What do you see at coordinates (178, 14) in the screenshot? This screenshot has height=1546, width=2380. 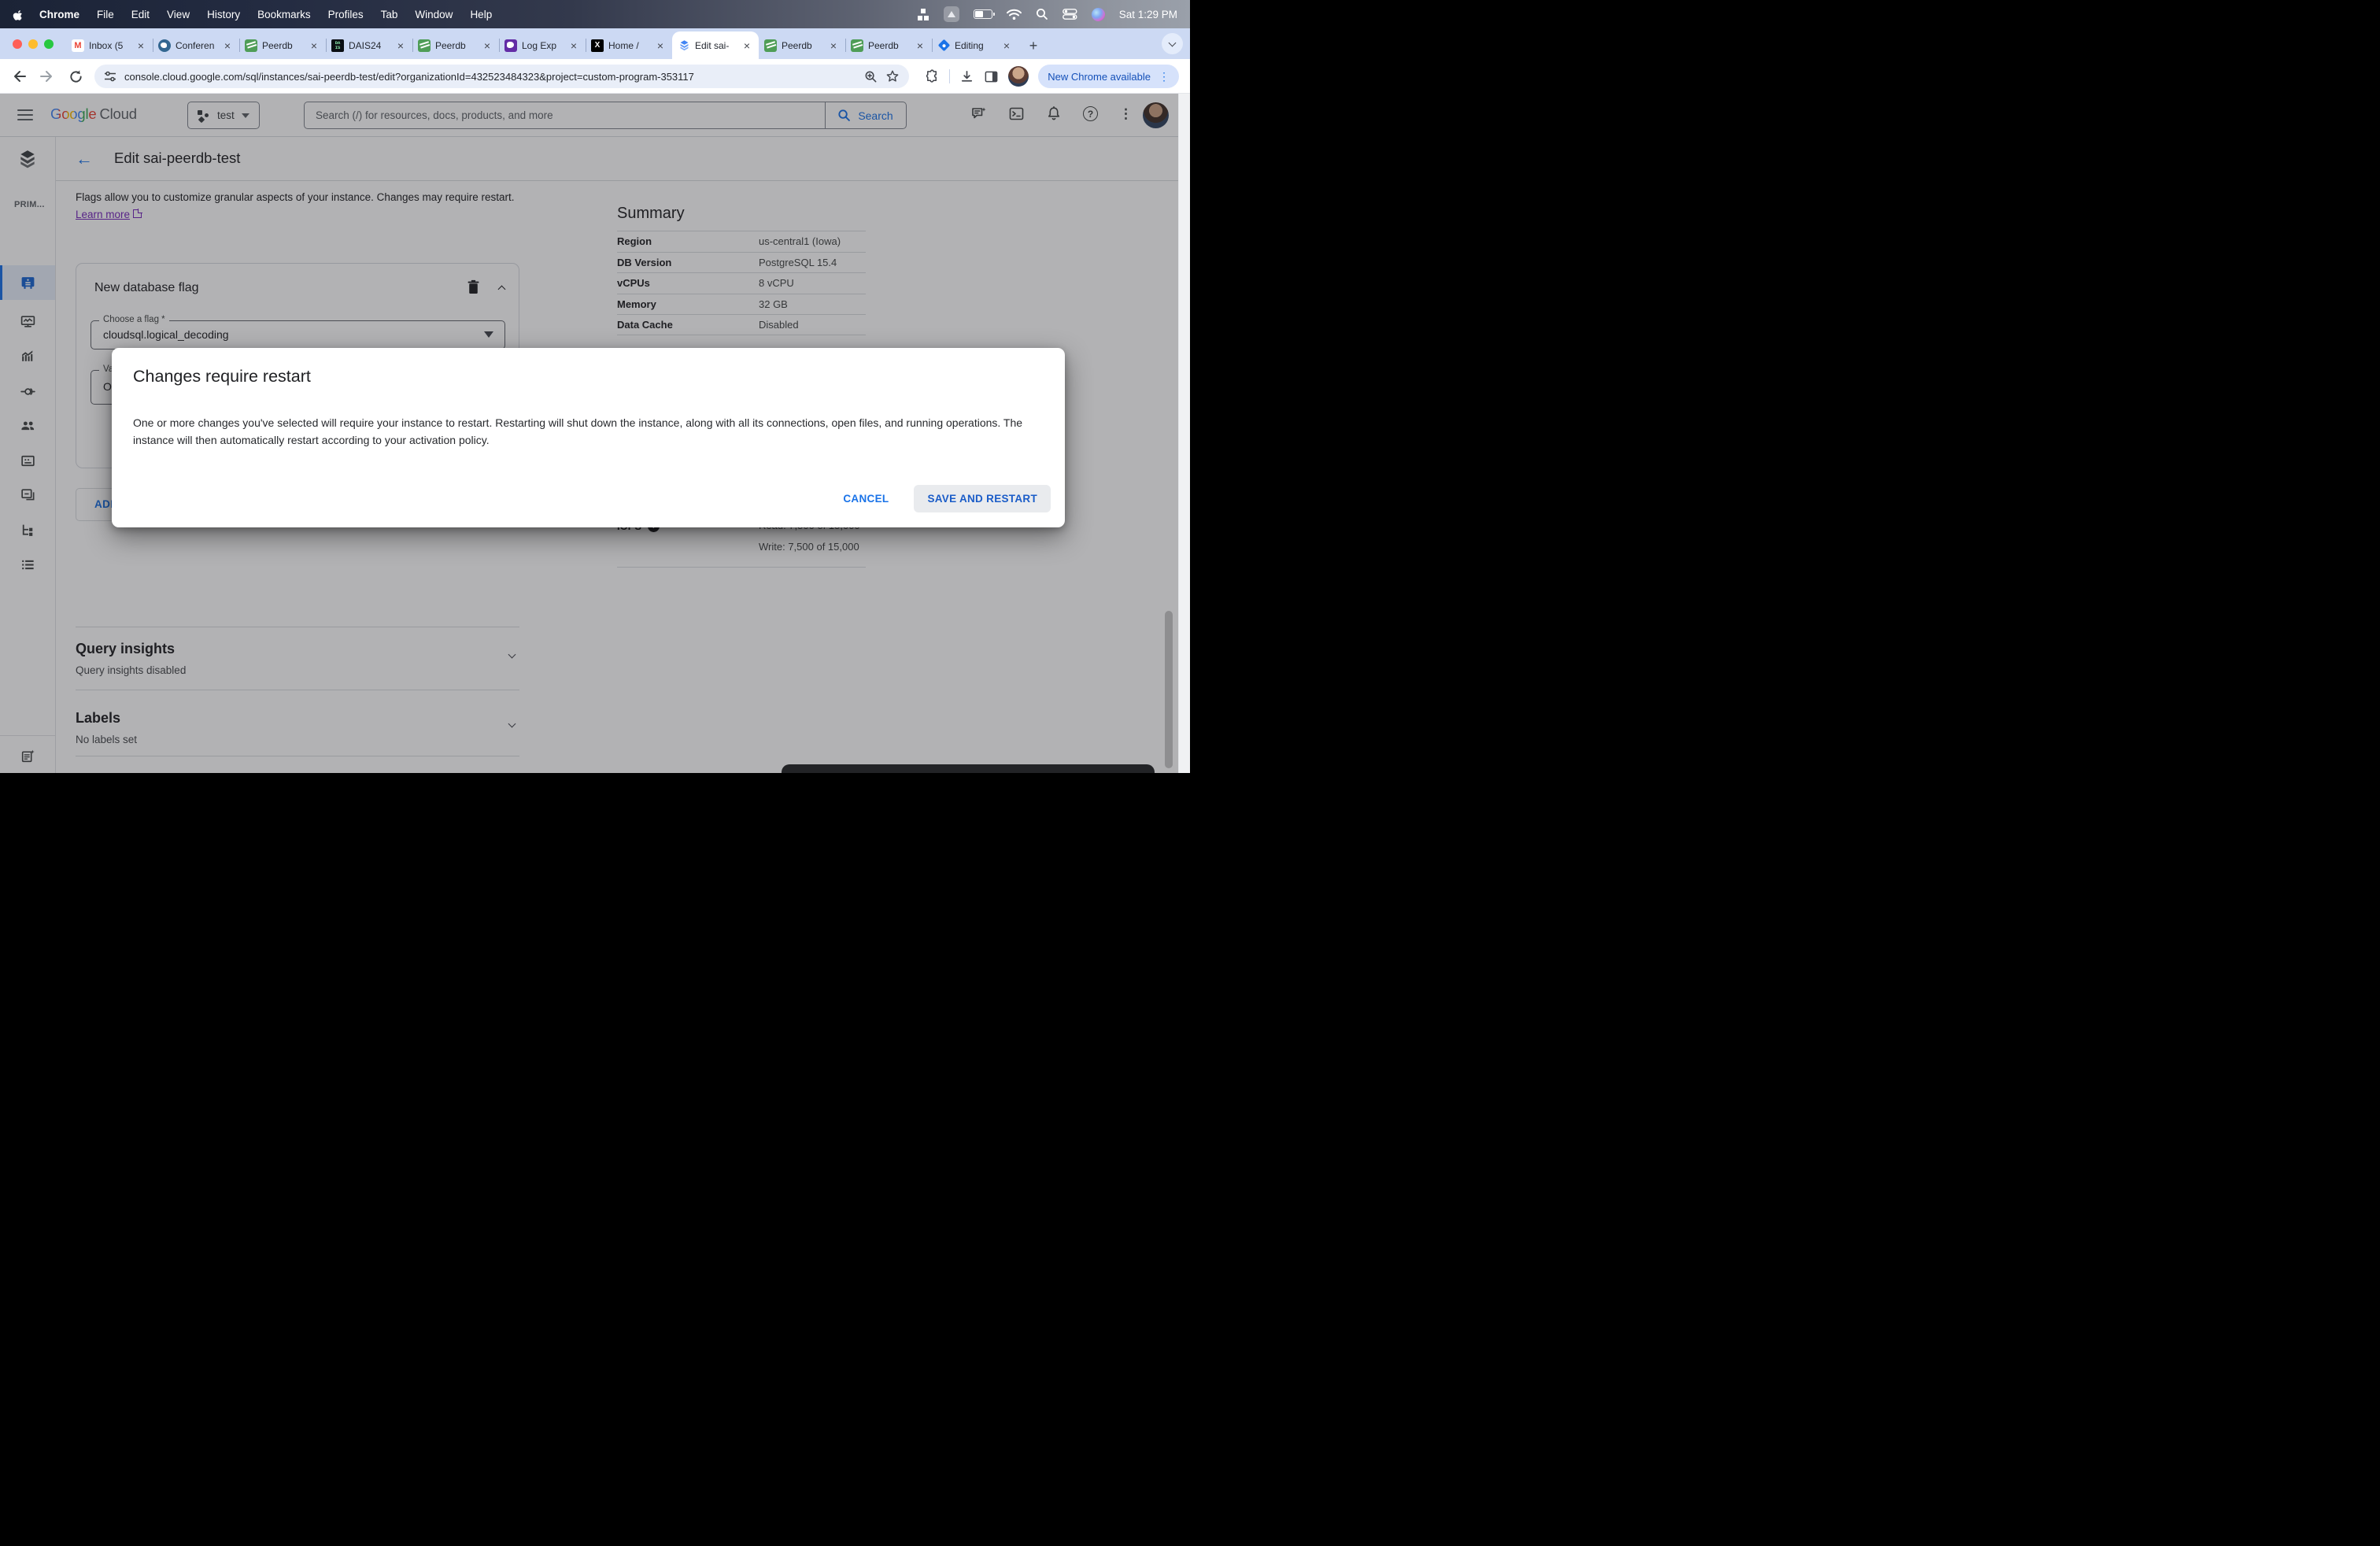 I see `menu-view: View` at bounding box center [178, 14].